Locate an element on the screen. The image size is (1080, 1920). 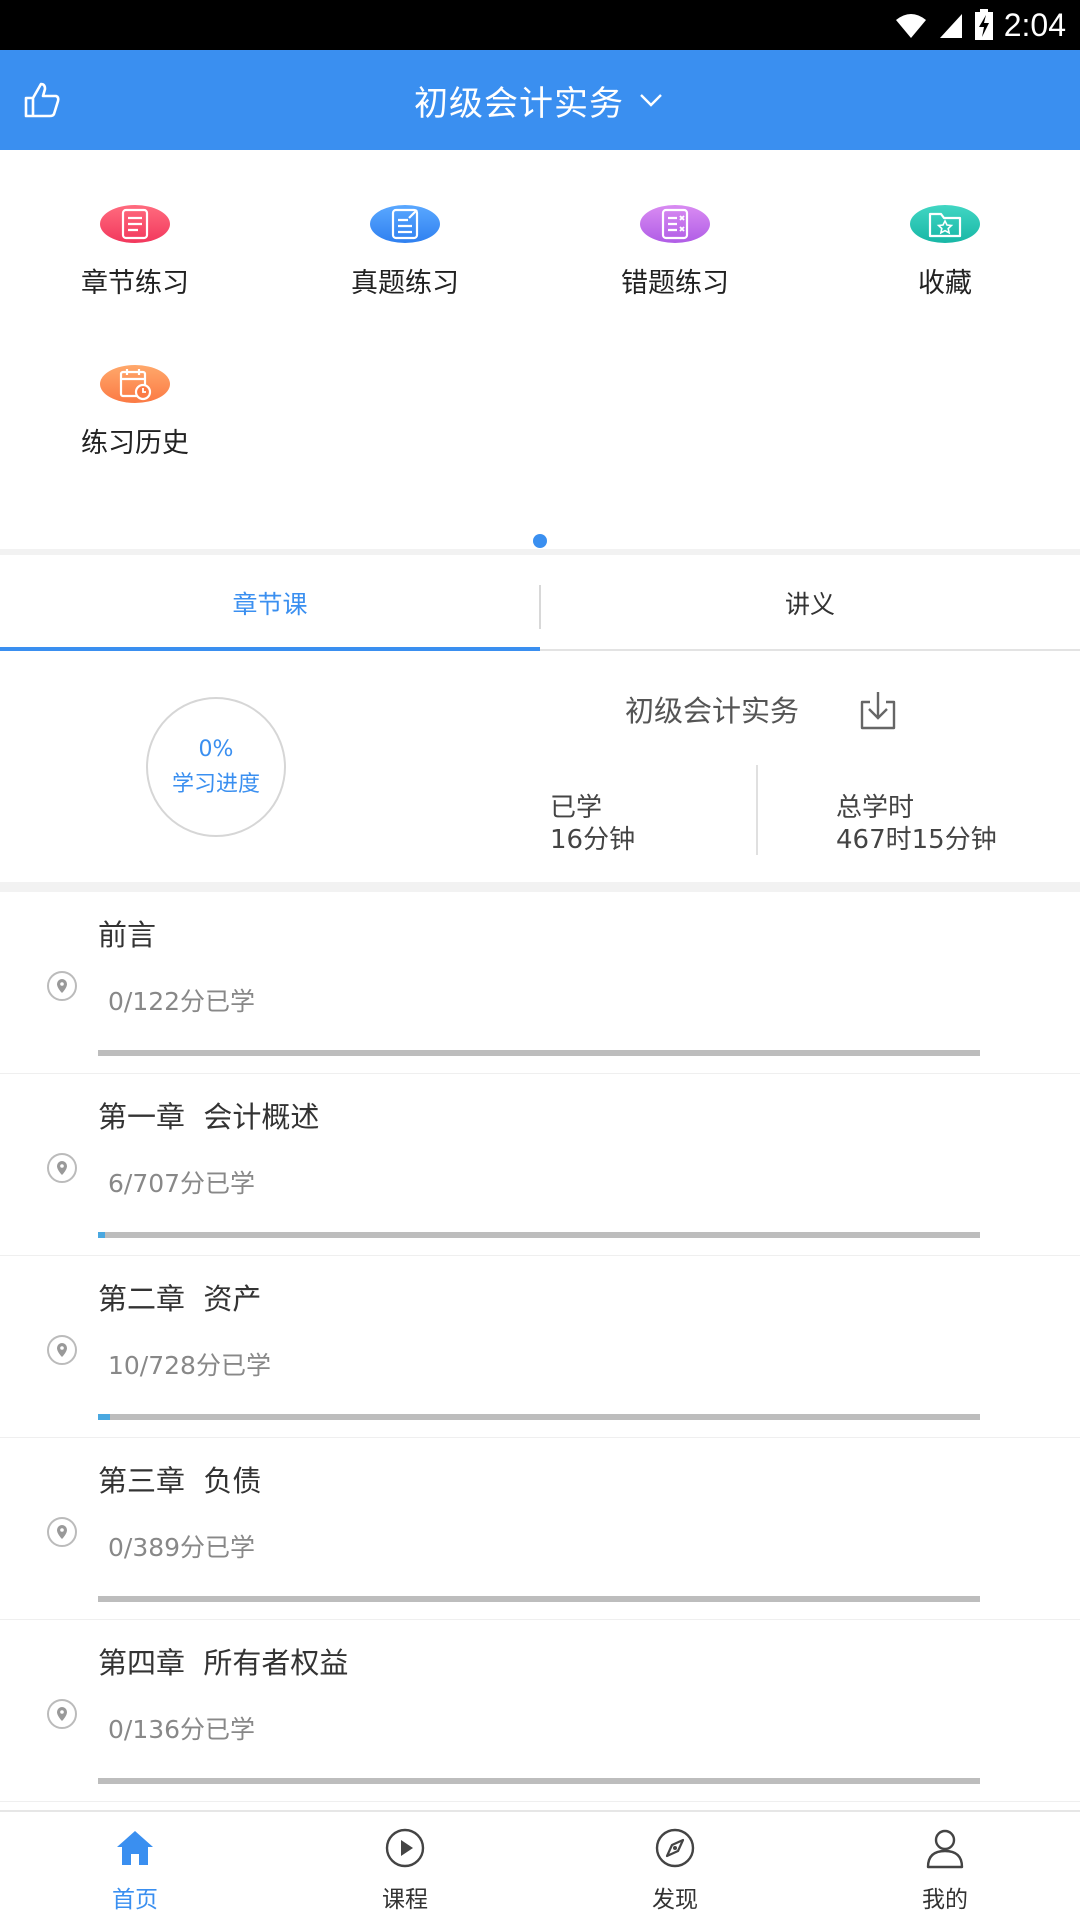
download-icon is located at coordinates (878, 710).